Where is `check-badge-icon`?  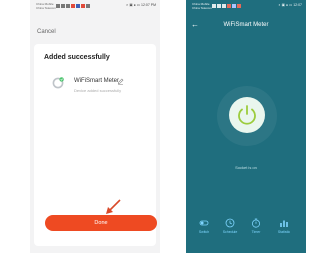
check-badge-icon is located at coordinates (61, 79).